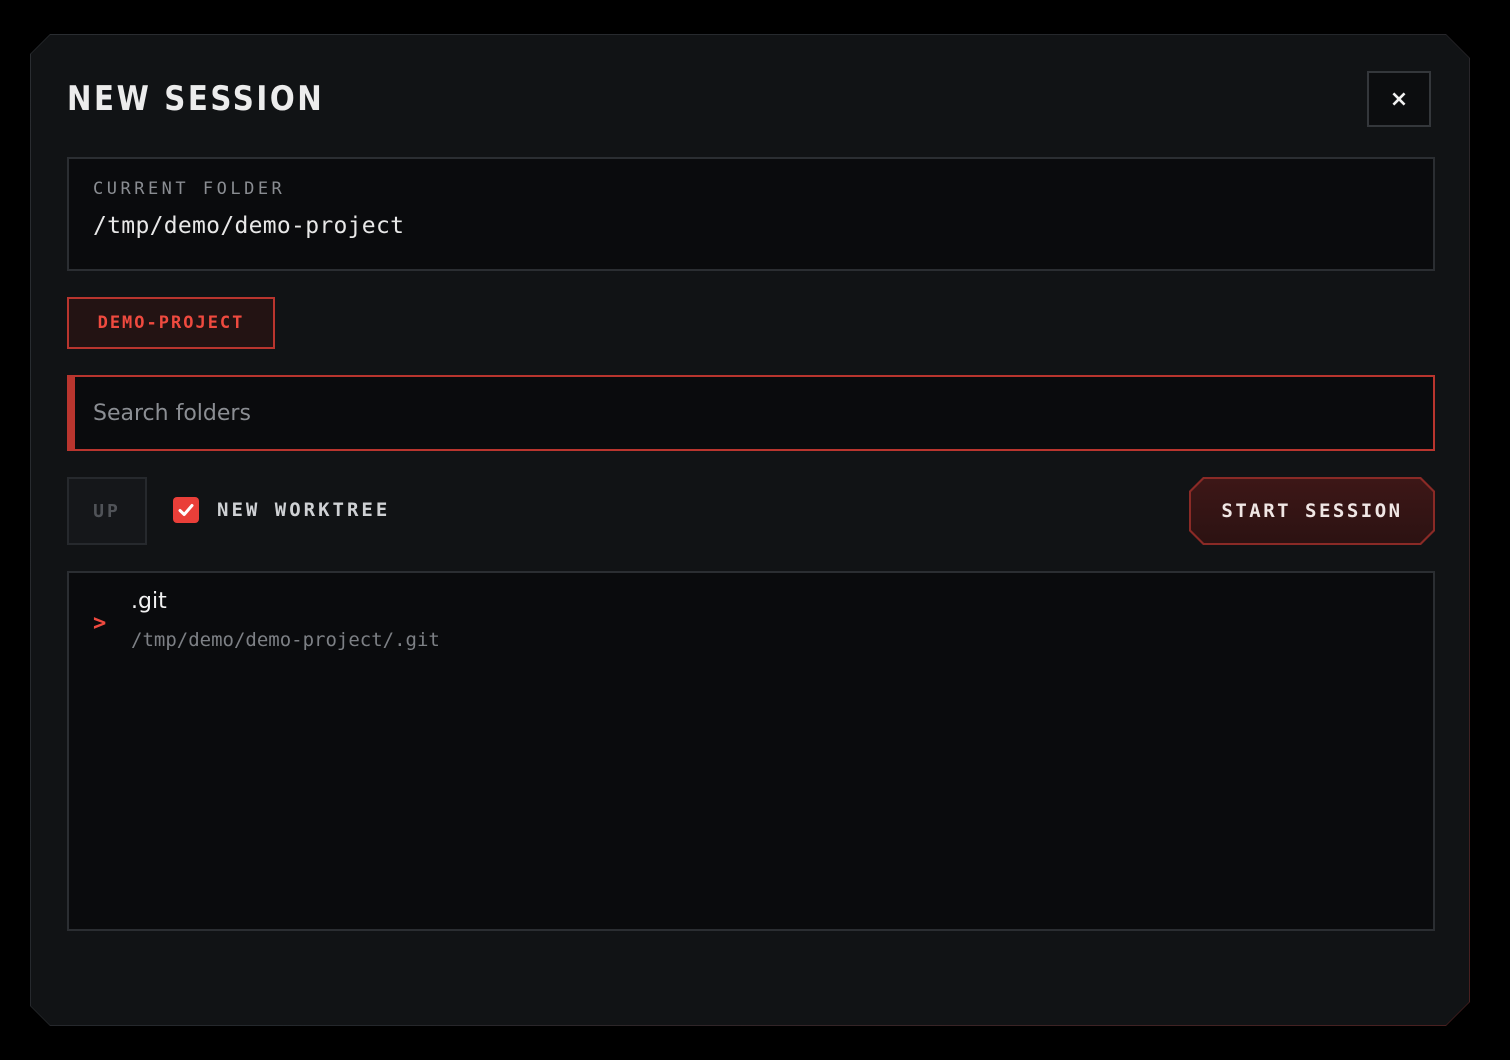 The height and width of the screenshot is (1060, 1510). Describe the element at coordinates (303, 510) in the screenshot. I see `new-worktree-label: NEW WORKTREE` at that location.